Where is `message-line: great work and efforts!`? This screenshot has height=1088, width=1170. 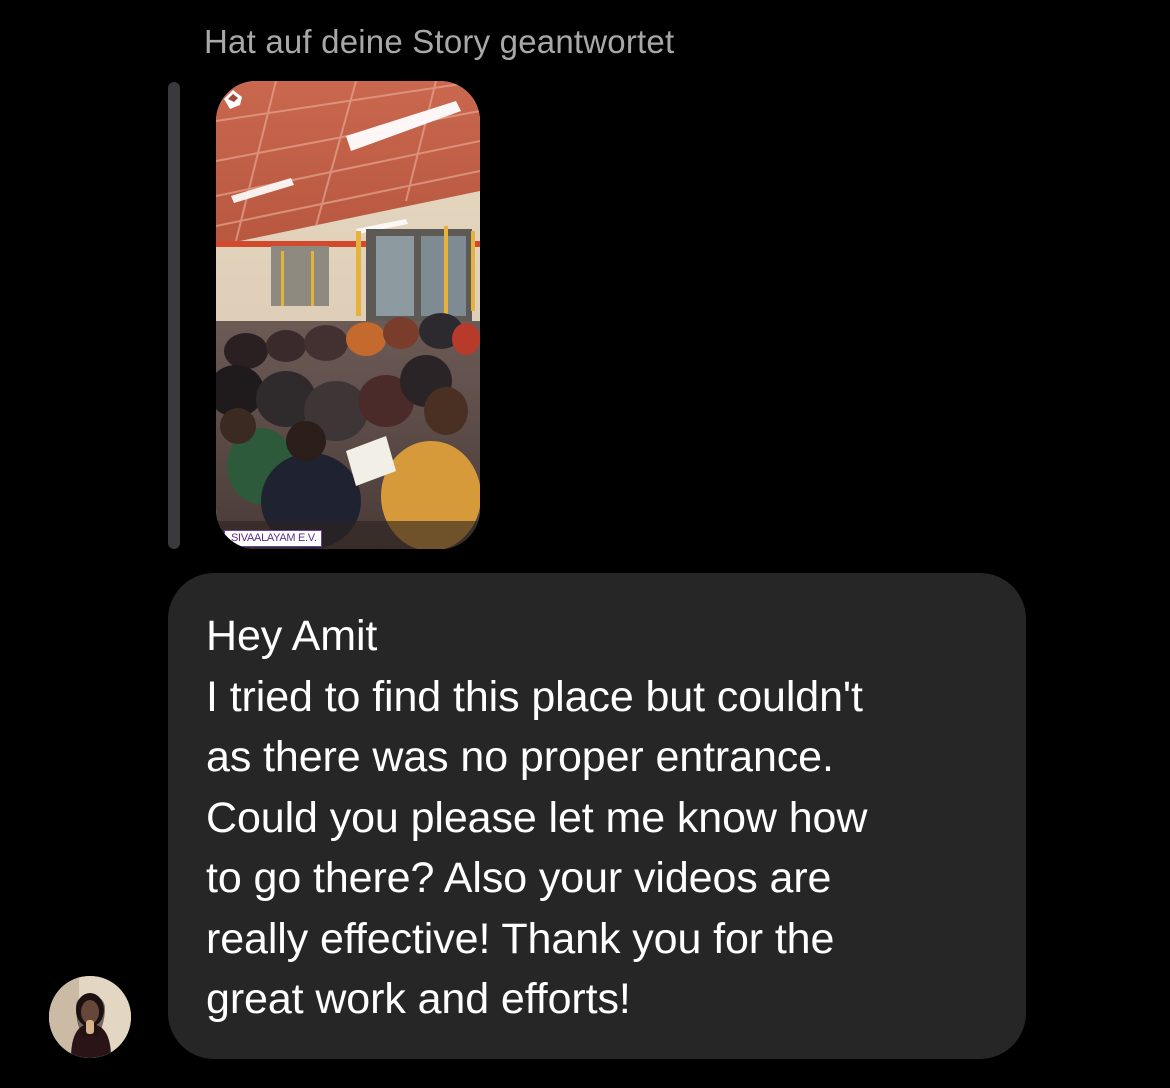
message-line: great work and efforts! is located at coordinates (418, 999).